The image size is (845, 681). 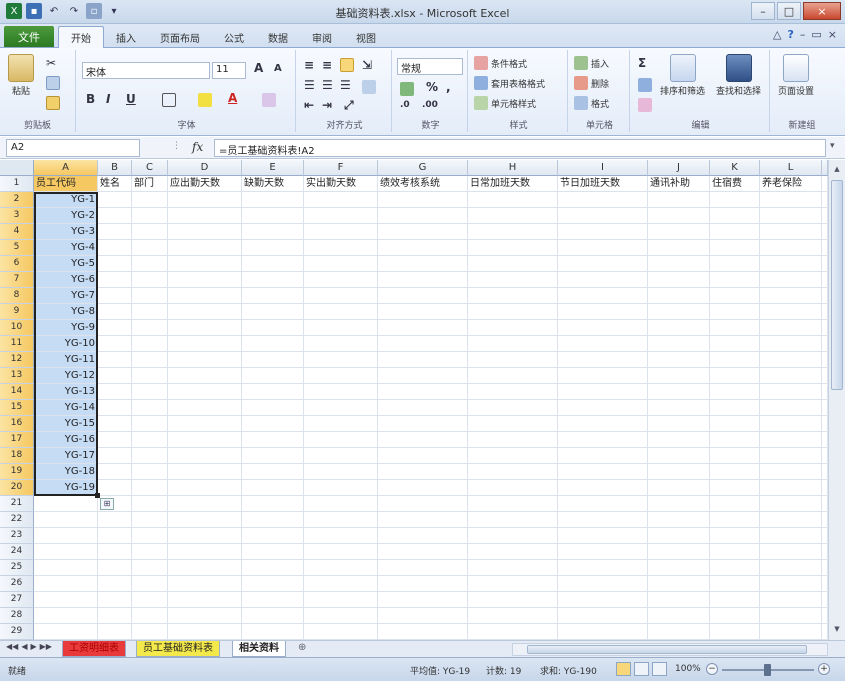 What do you see at coordinates (423, 456) in the screenshot?
I see `cell-g18` at bounding box center [423, 456].